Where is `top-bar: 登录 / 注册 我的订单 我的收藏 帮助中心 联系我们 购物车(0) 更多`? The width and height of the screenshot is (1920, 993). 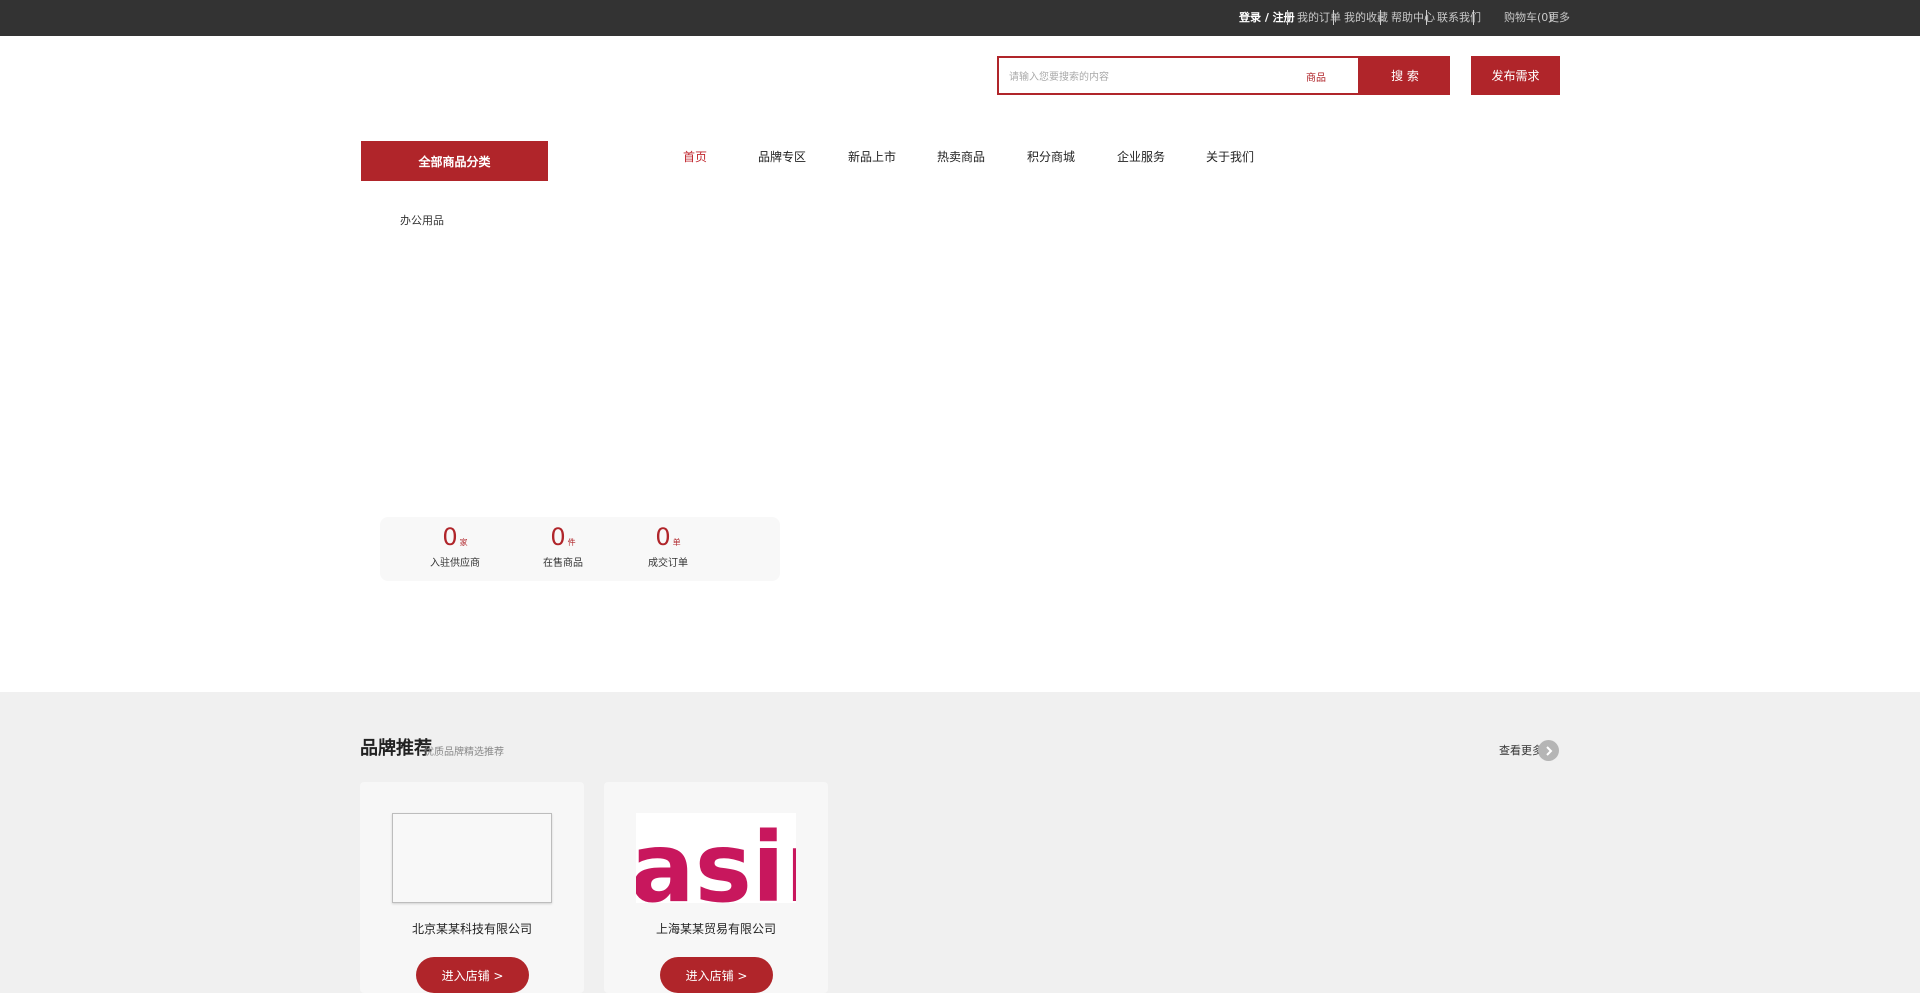
top-bar: 登录 / 注册 我的订单 我的收藏 帮助中心 联系我们 购物车(0) 更多 is located at coordinates (960, 18).